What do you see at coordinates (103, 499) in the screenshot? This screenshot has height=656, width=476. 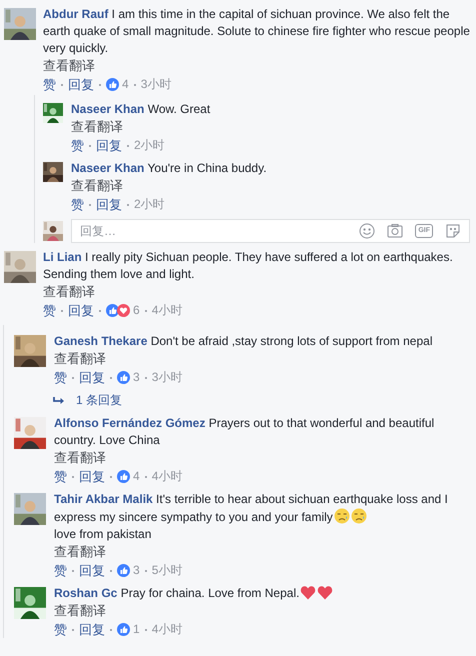 I see `author-link: Tahir Akbar Malik` at bounding box center [103, 499].